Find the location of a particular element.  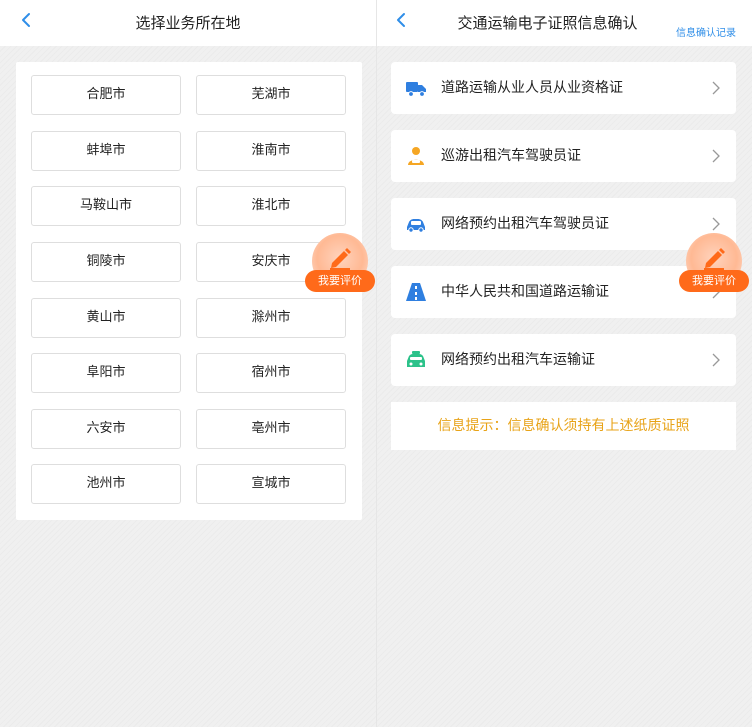

list-item-ride-hailing-transport-certificate: 网络预约出租汽车运输证 is located at coordinates (563, 360).